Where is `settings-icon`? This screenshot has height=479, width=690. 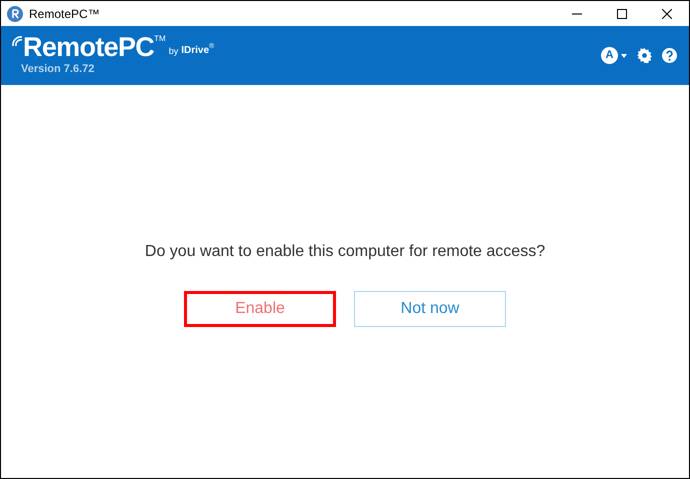 settings-icon is located at coordinates (644, 55).